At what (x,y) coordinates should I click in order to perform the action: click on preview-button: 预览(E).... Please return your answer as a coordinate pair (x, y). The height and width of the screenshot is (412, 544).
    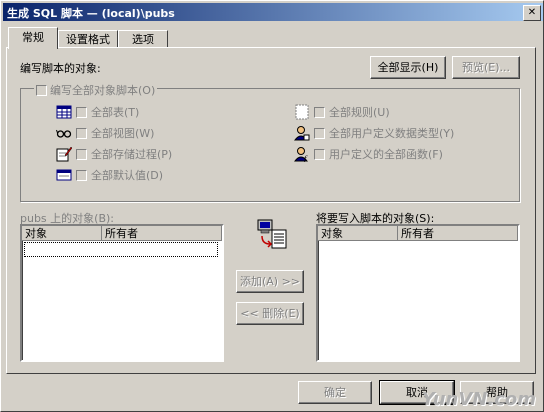
    Looking at the image, I should click on (486, 67).